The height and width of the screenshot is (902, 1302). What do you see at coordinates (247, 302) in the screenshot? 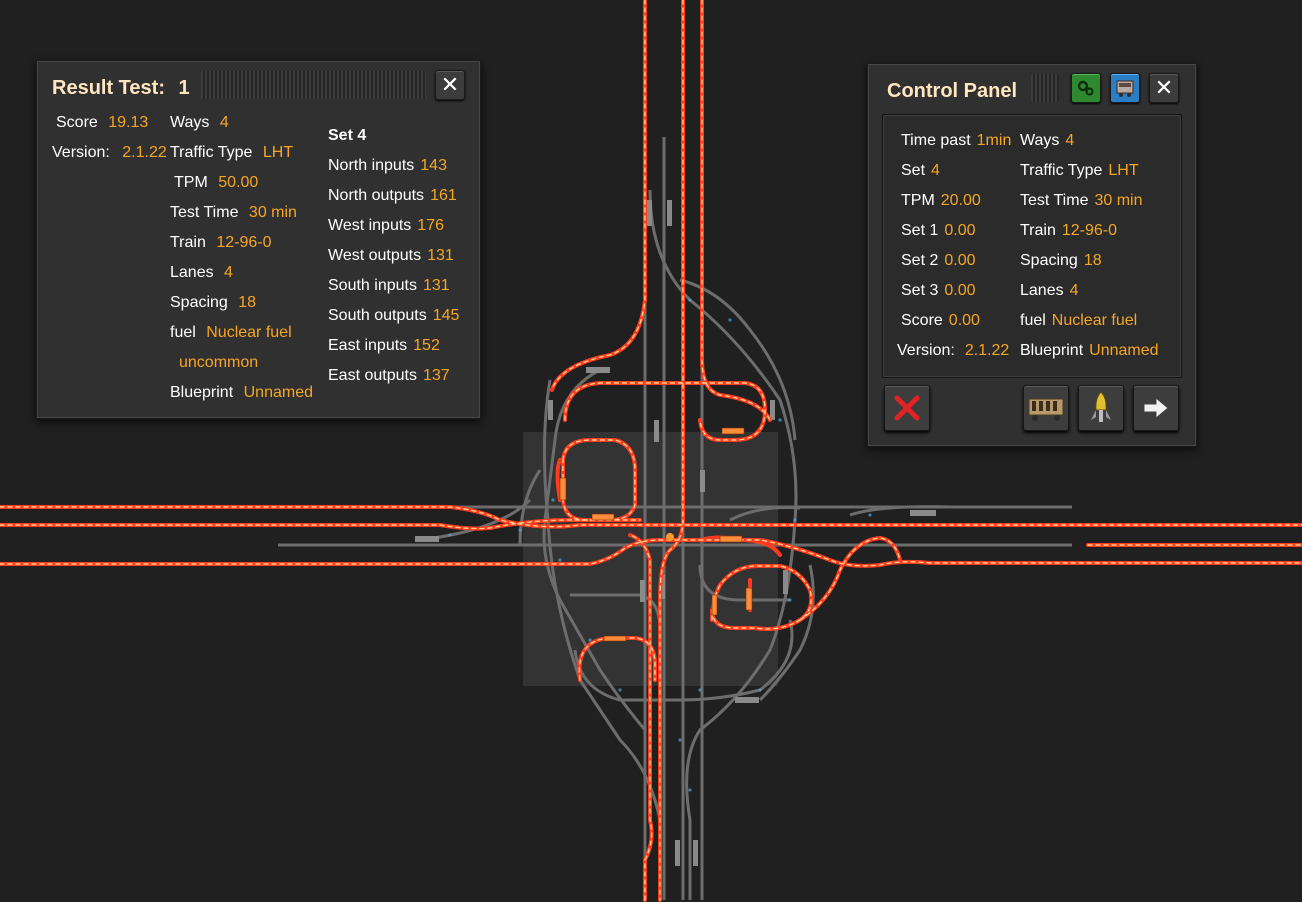
I see `spacing-value: 18` at bounding box center [247, 302].